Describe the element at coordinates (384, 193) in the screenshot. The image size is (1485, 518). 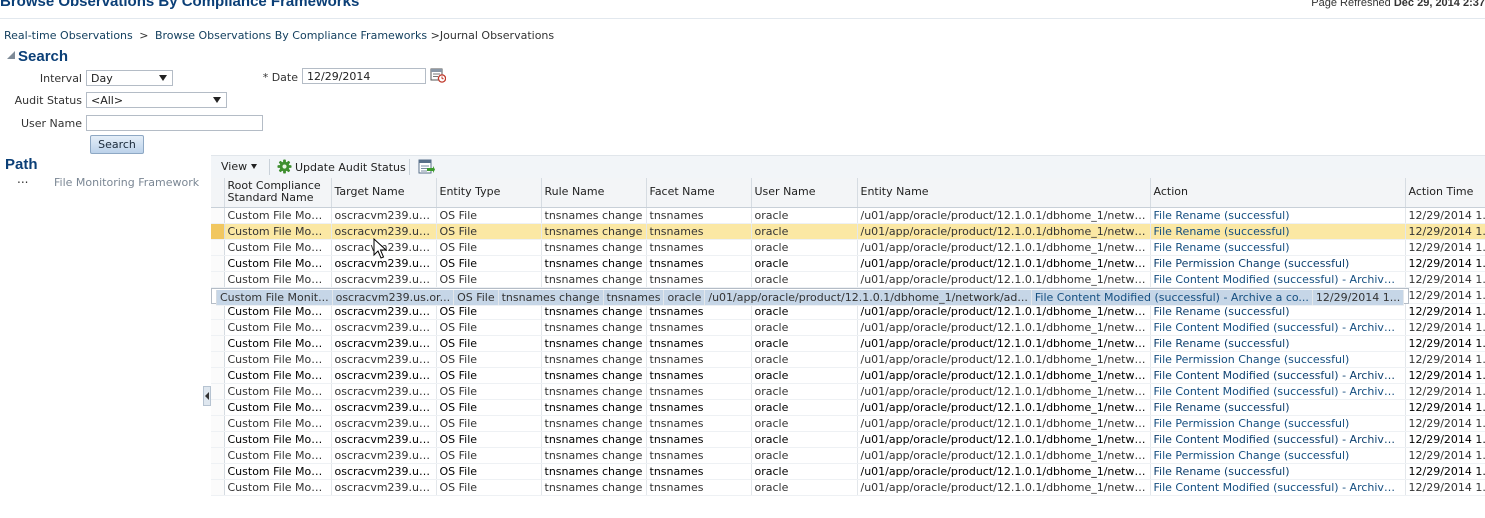
I see `column-header-target-name: Target Name` at that location.